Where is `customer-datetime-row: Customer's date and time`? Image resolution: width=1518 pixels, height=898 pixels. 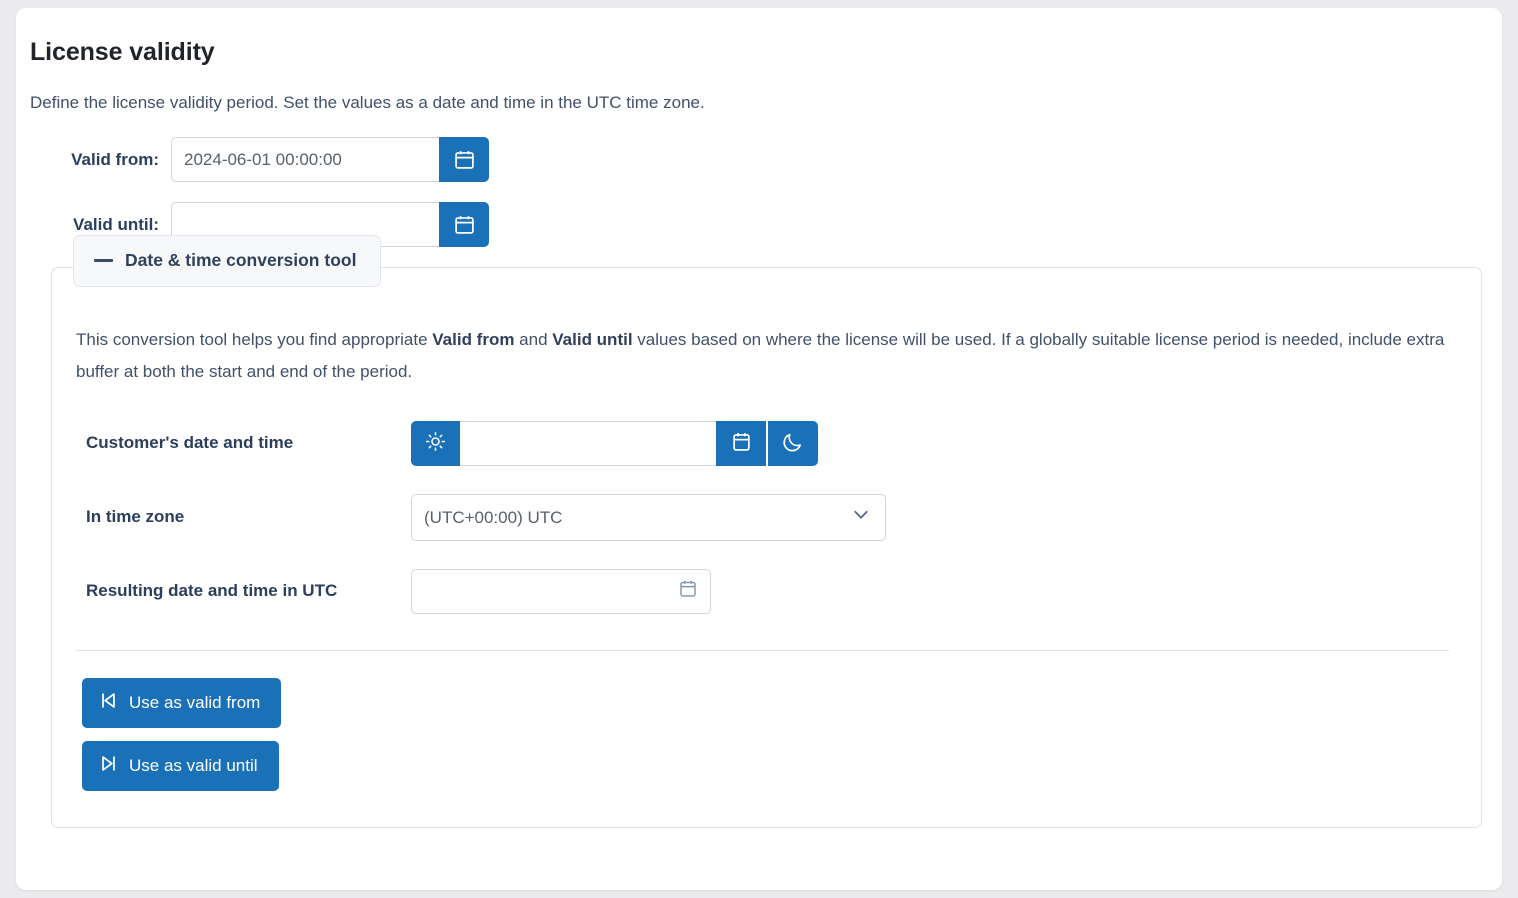
customer-datetime-row: Customer's date and time is located at coordinates (766, 443).